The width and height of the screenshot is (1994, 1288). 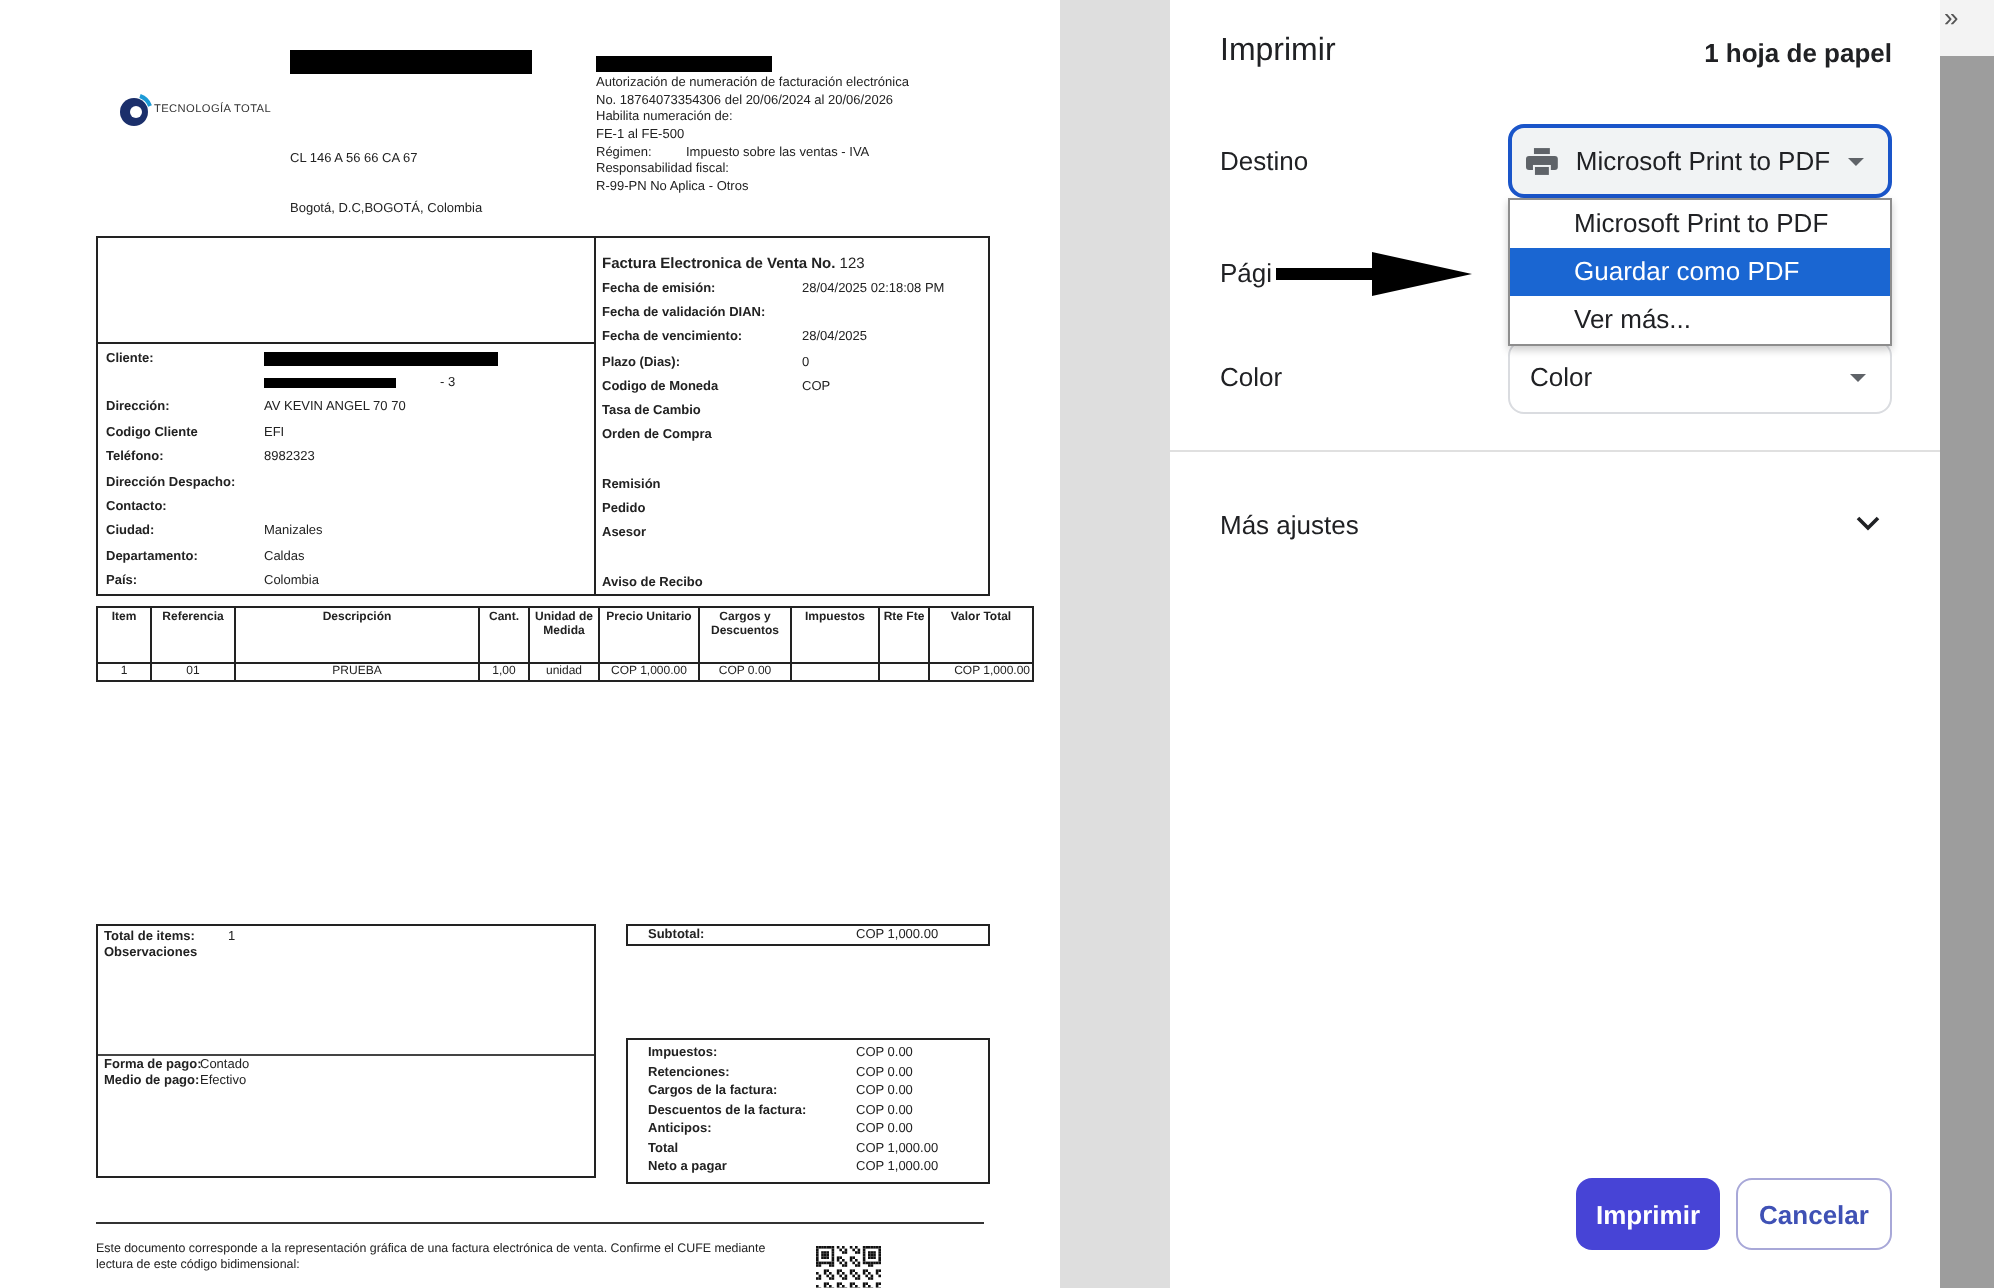 What do you see at coordinates (330, 383) in the screenshot?
I see `redaction-bar` at bounding box center [330, 383].